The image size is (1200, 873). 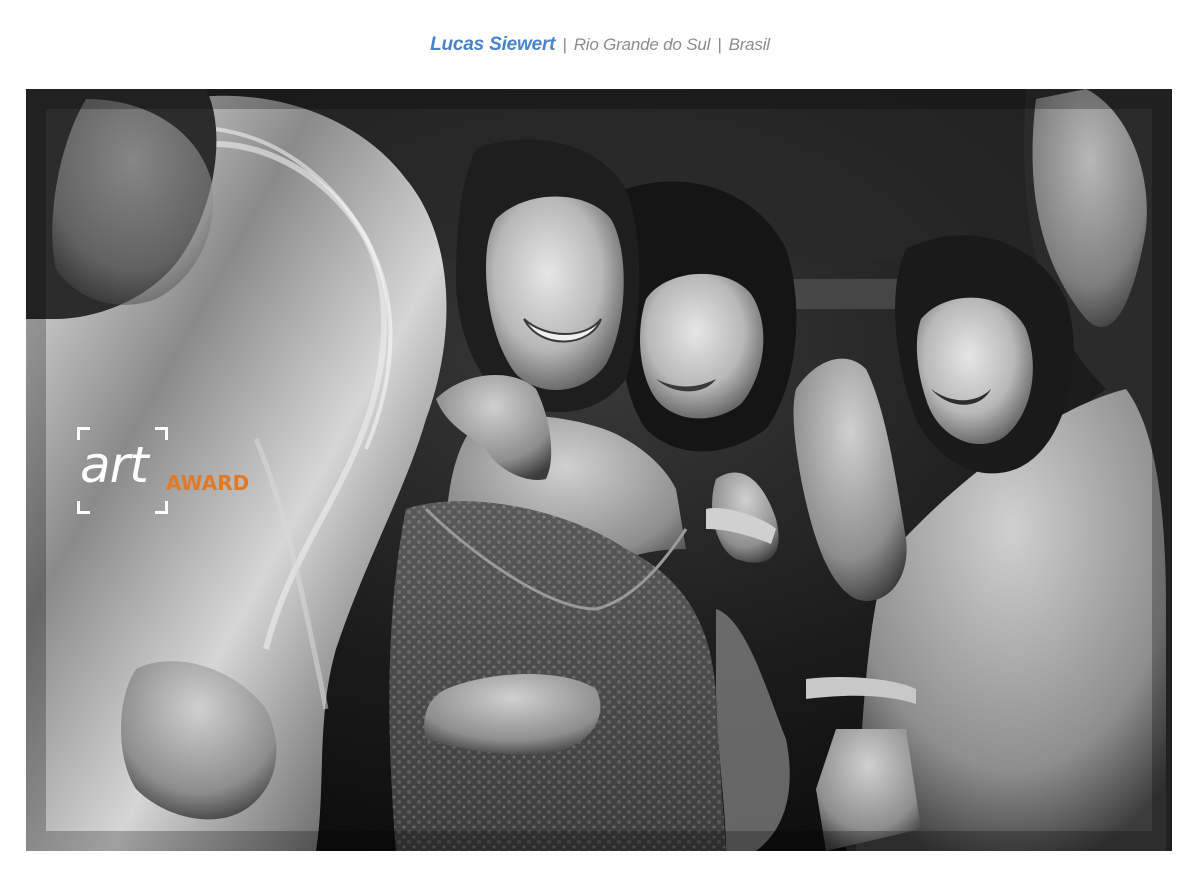 I want to click on art-award-badge: art AWARD, so click(x=163, y=471).